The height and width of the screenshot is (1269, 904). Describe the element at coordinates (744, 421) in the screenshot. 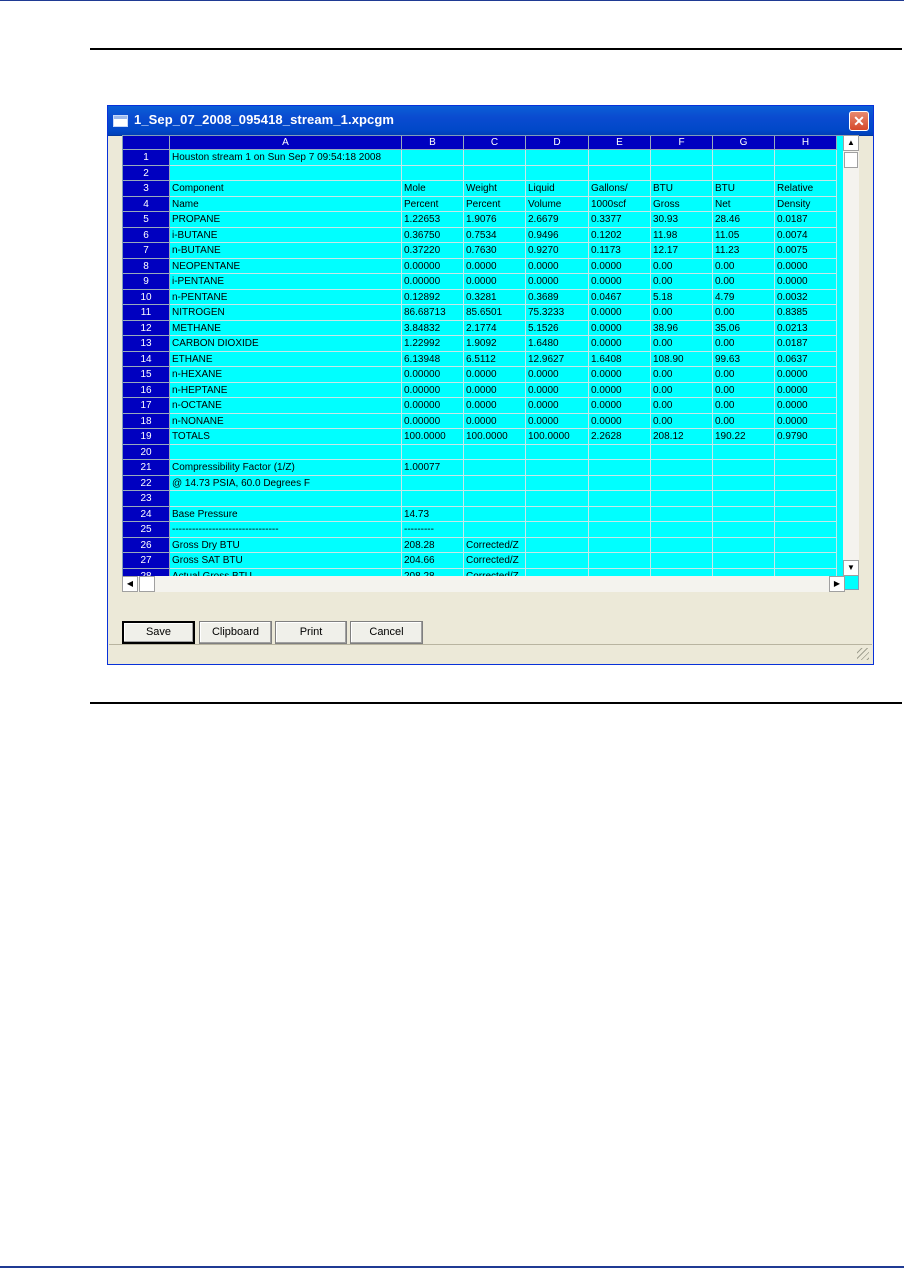

I see `cell-g18: 0.00` at that location.